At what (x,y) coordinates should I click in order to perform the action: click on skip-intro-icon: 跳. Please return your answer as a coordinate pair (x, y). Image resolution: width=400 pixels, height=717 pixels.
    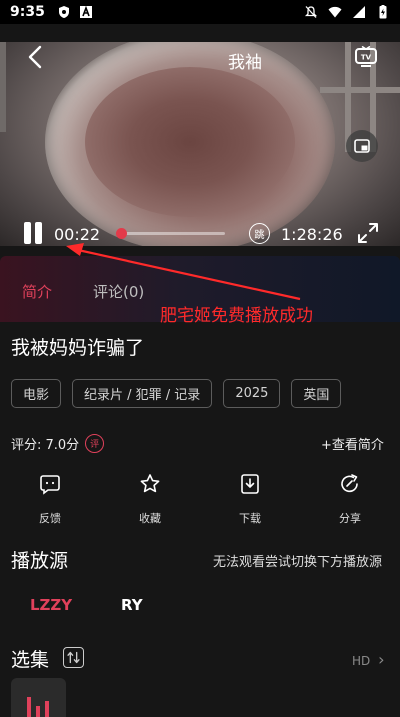
    Looking at the image, I should click on (259, 233).